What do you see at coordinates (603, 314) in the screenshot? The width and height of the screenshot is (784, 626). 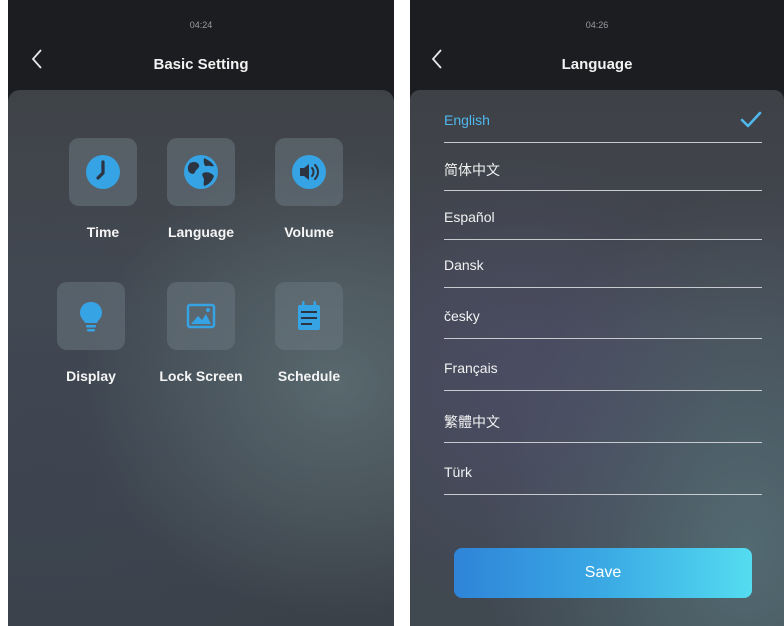 I see `language-option-czech: česky` at bounding box center [603, 314].